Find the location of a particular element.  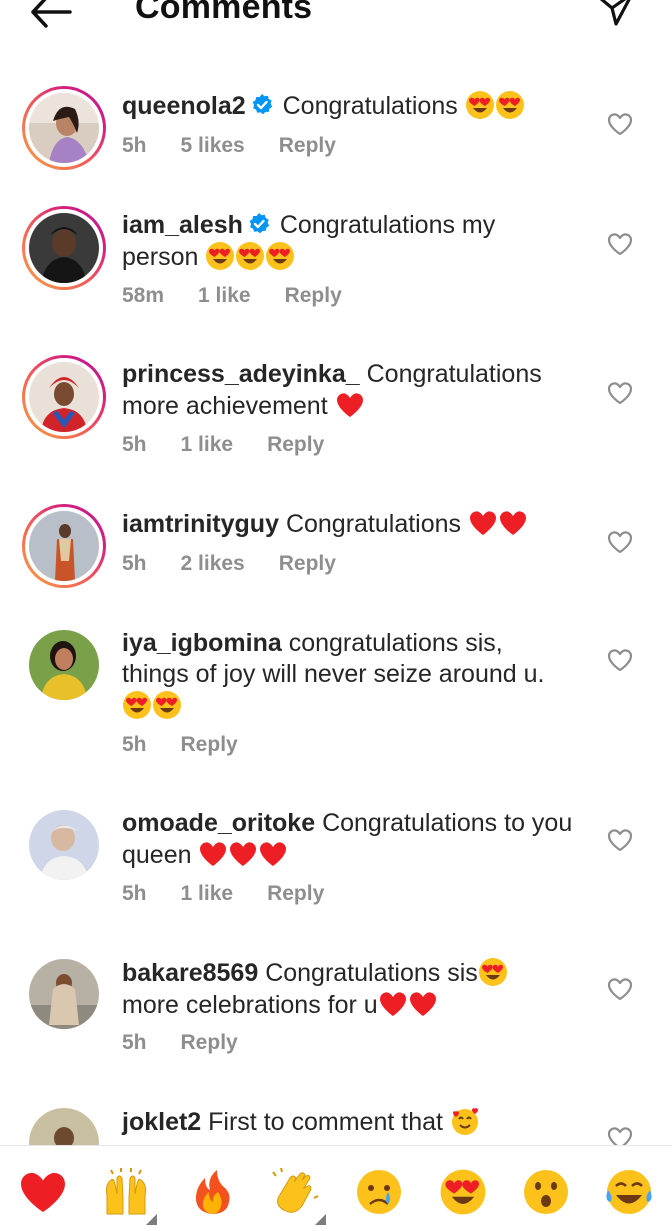

comment-body-line2: things of joy will never seize around u. is located at coordinates (333, 674).